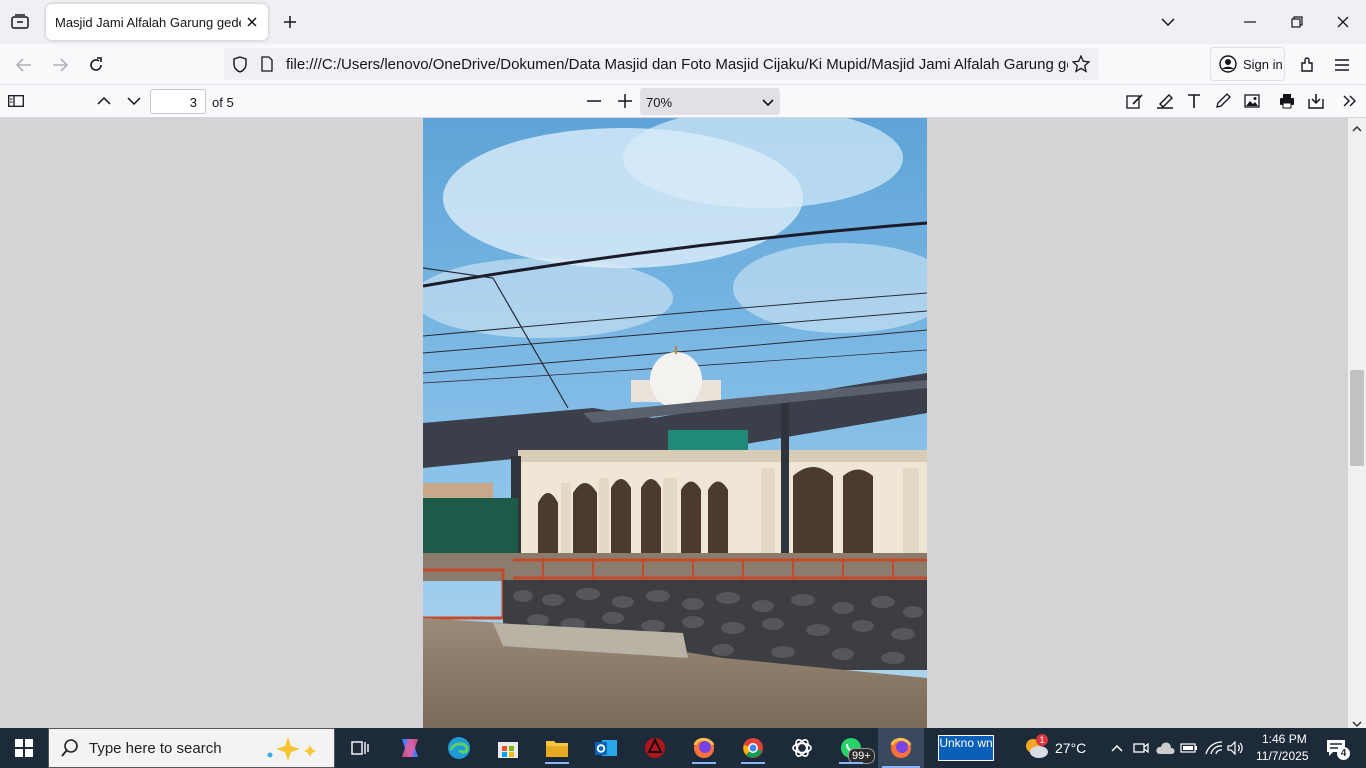  What do you see at coordinates (1357, 418) in the screenshot?
I see `scrollbar-thumb` at bounding box center [1357, 418].